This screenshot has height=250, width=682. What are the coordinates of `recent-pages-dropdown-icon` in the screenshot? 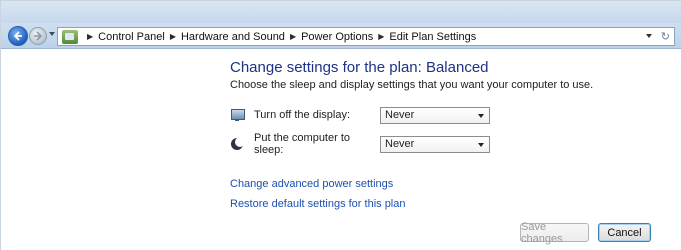 It's located at (52, 34).